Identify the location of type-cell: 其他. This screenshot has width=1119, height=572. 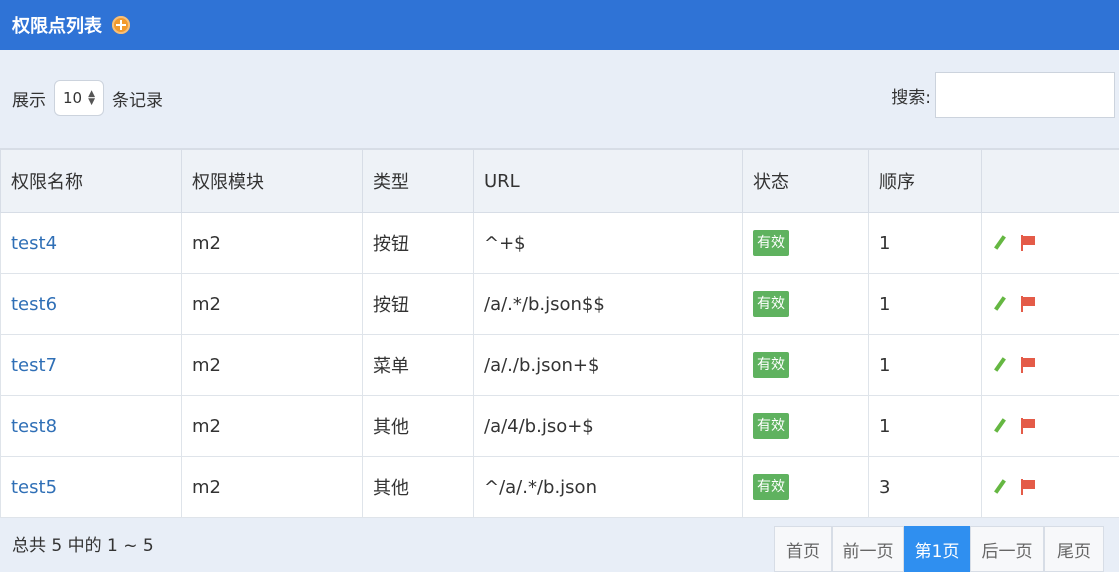
(418, 426).